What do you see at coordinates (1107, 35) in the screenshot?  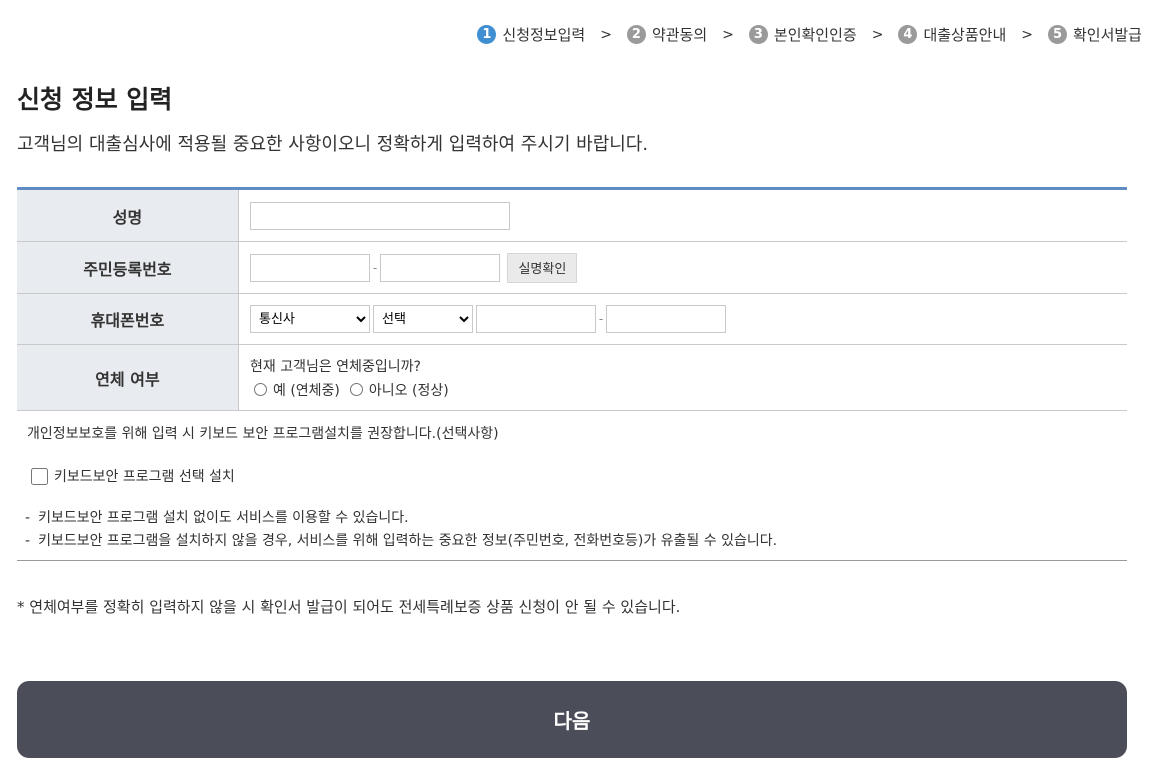 I see `step-5-label: 확인서발급` at bounding box center [1107, 35].